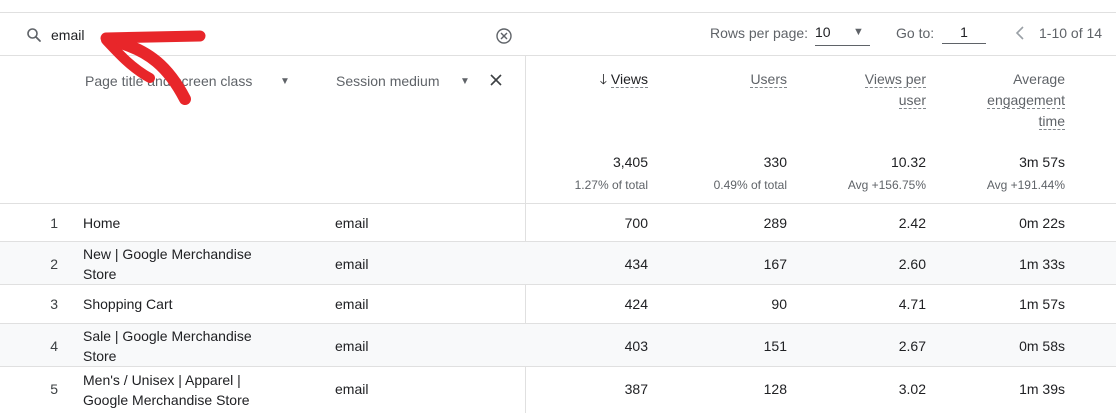 This screenshot has height=414, width=1116. I want to click on dimension2-header-label: Session medium, so click(388, 81).